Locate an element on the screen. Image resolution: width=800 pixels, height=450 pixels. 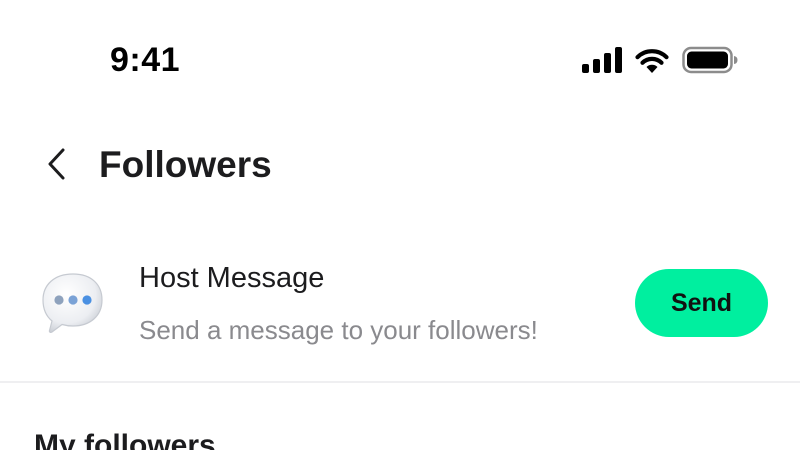
status-time: 9:41 is located at coordinates (145, 60).